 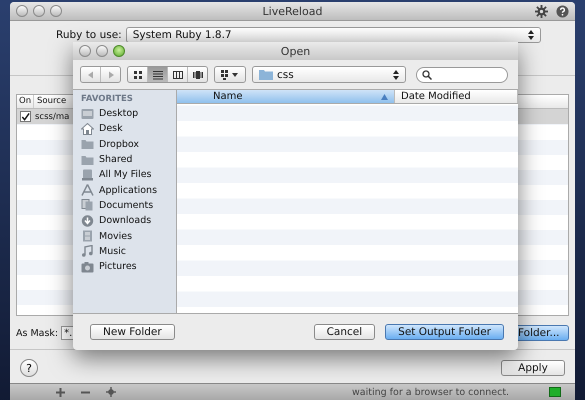 What do you see at coordinates (128, 160) in the screenshot?
I see `sidebar-item: Shared` at bounding box center [128, 160].